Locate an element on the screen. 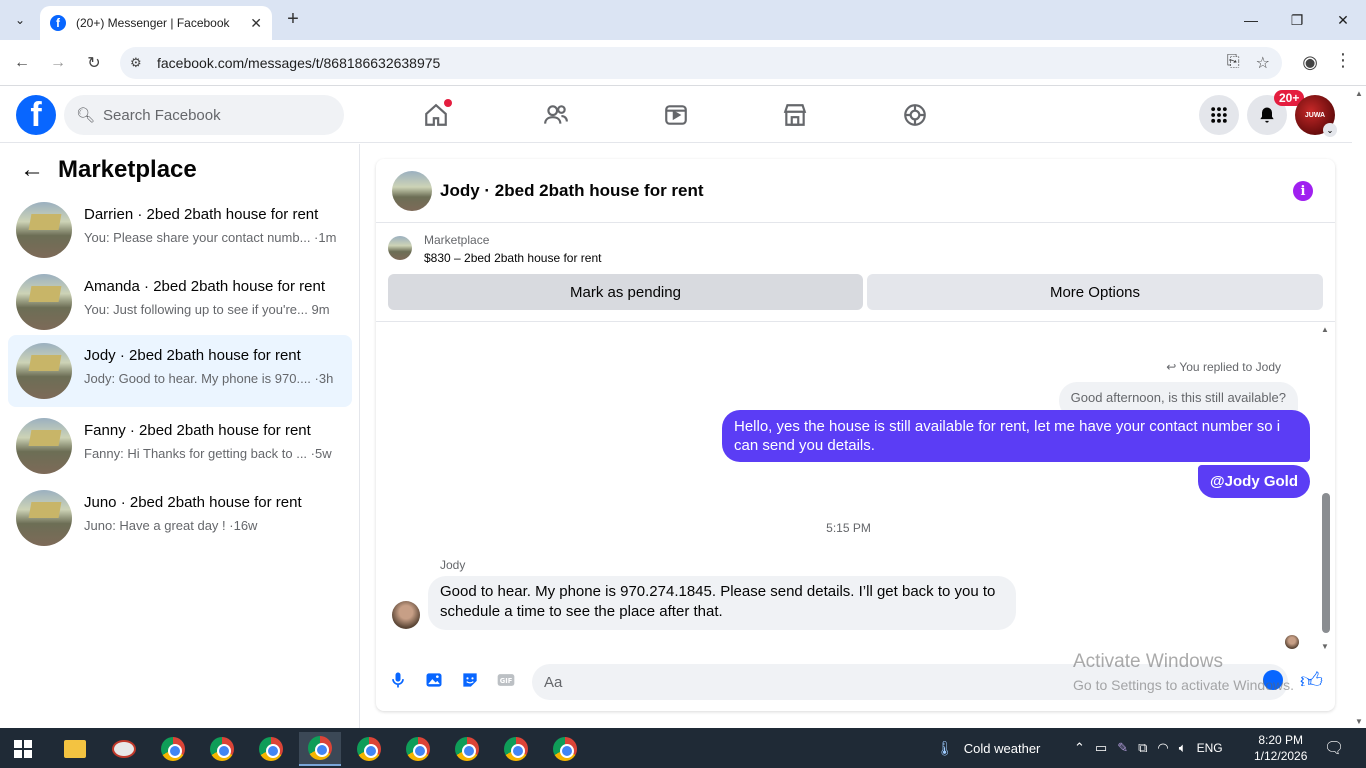 Image resolution: width=1366 pixels, height=768 pixels. scroll-up-icon: ▲ is located at coordinates (1325, 329).